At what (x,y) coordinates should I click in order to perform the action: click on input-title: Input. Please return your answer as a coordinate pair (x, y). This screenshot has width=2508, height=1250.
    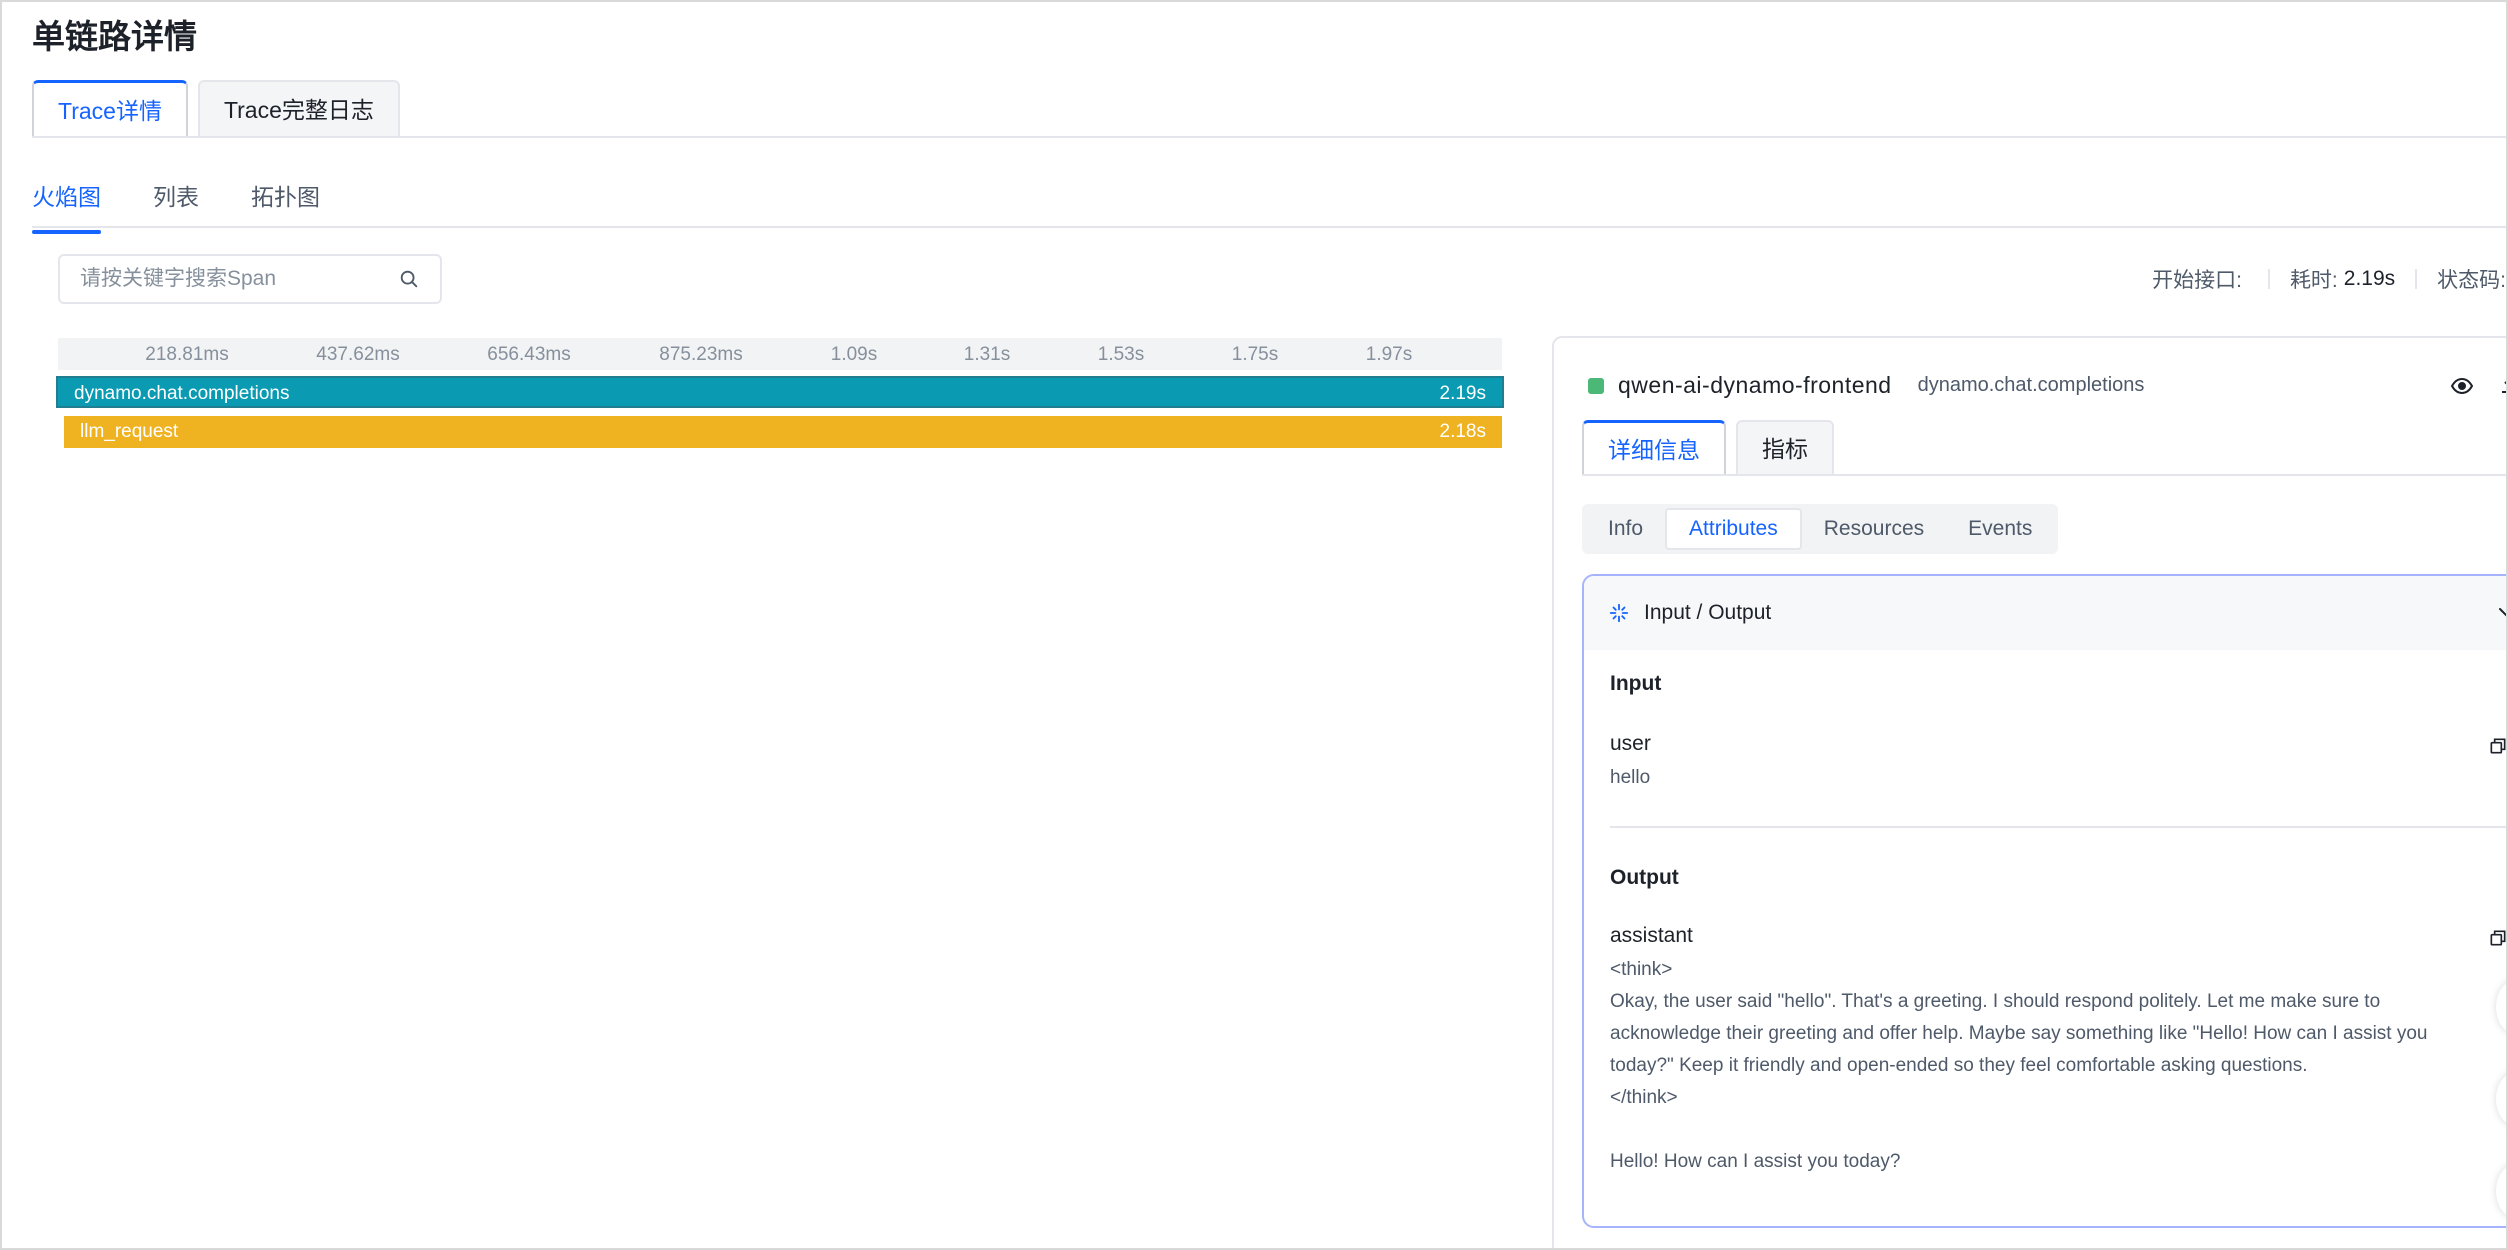
    Looking at the image, I should click on (1636, 683).